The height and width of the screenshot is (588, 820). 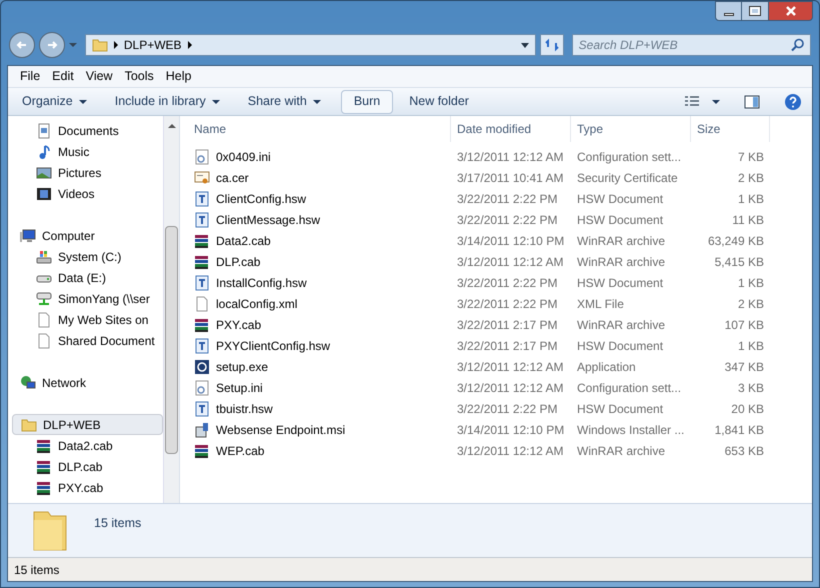 What do you see at coordinates (439, 102) in the screenshot?
I see `toolbar-button: New folder` at bounding box center [439, 102].